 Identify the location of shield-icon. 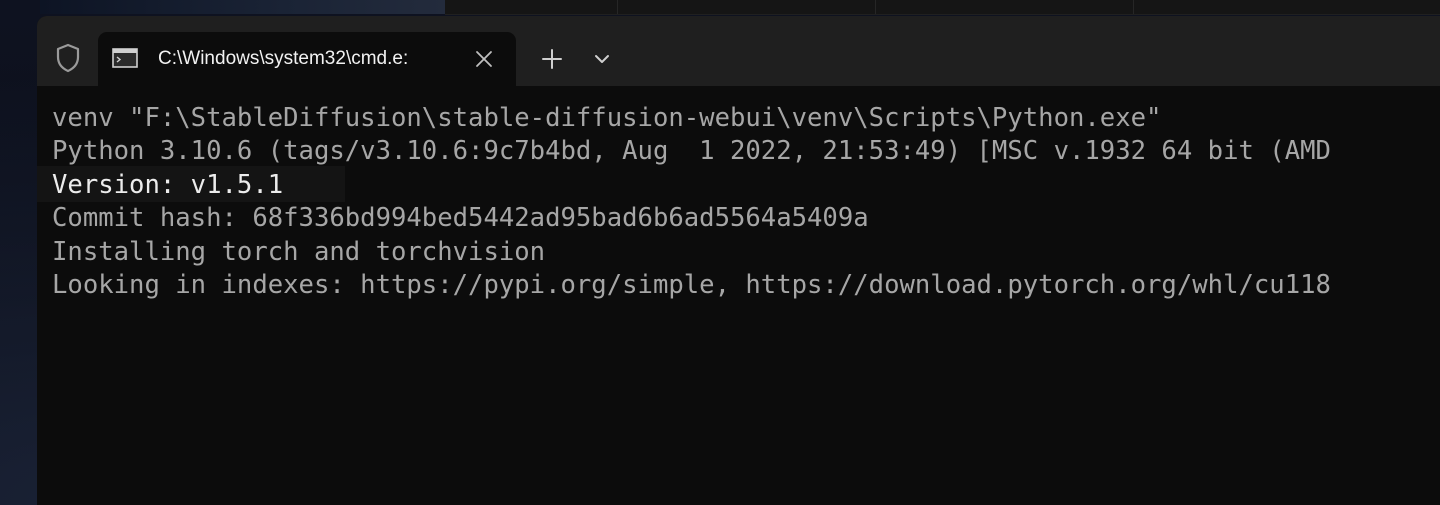
(68, 58).